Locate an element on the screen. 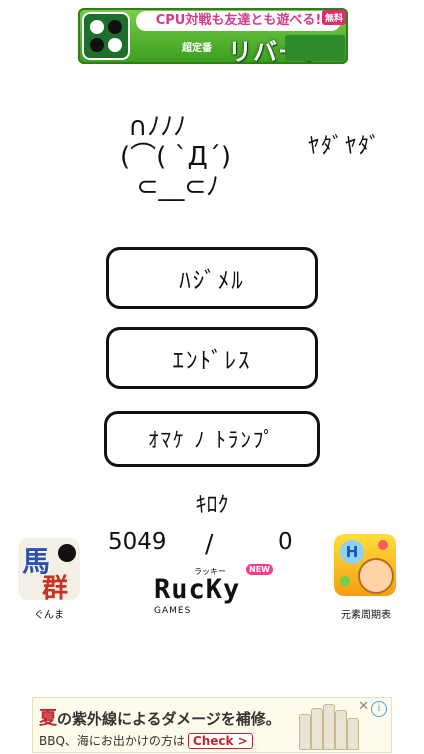 The height and width of the screenshot is (754, 424). ad-line-2: BBQ、海にお出かけの方は Check > is located at coordinates (146, 740).